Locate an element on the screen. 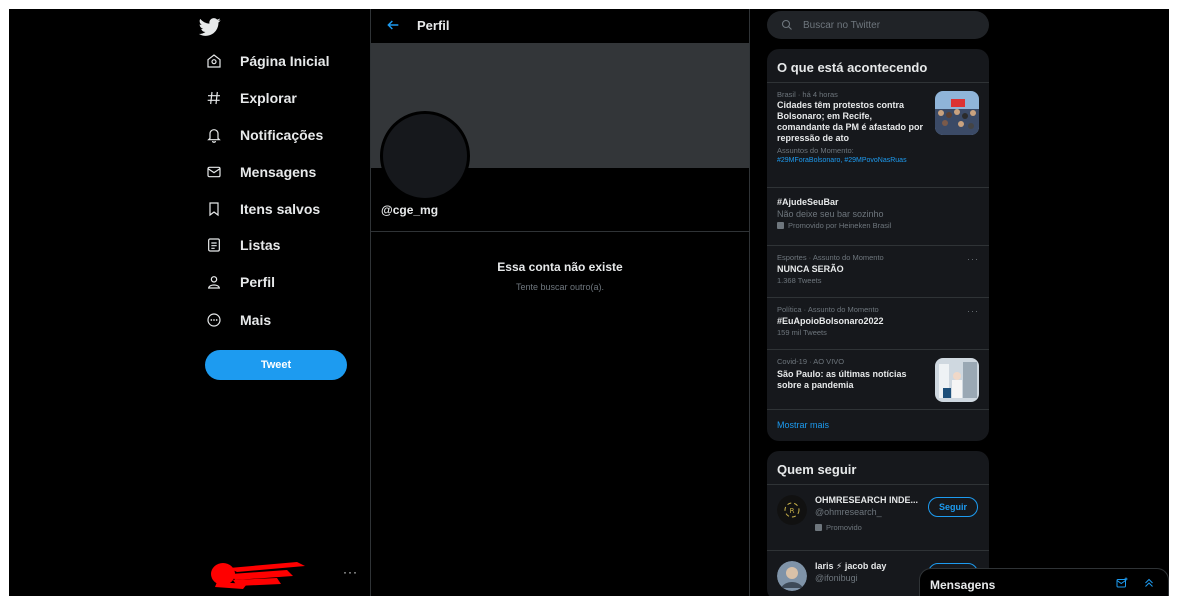 The width and height of the screenshot is (1178, 596). nav-item-label: Página Inicial is located at coordinates (285, 61).